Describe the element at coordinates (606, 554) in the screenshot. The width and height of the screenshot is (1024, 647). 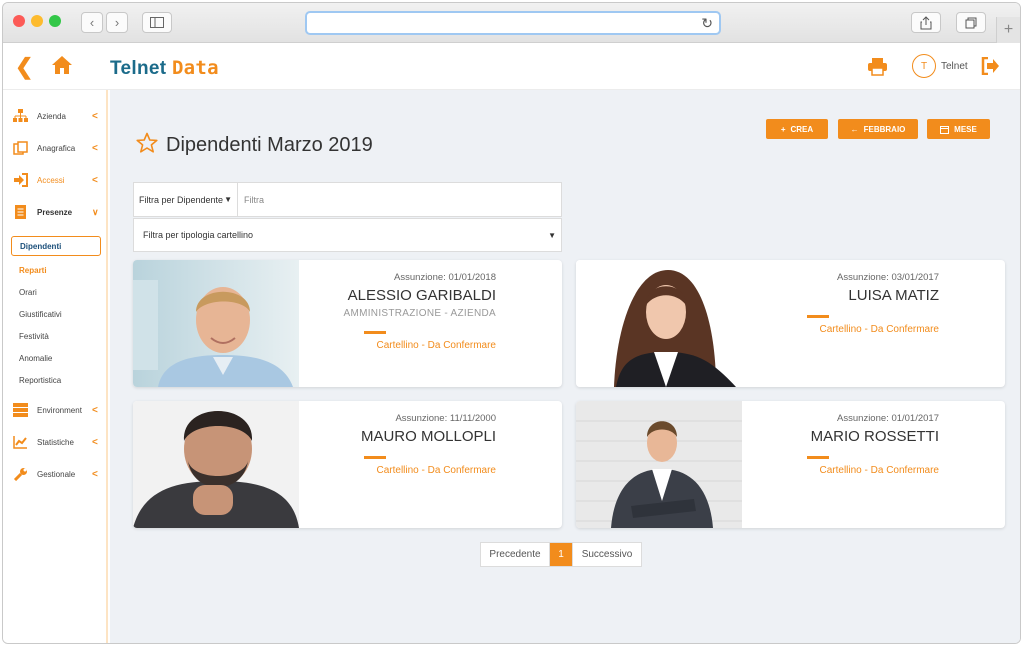
I see `pagination-next: Successivo` at that location.